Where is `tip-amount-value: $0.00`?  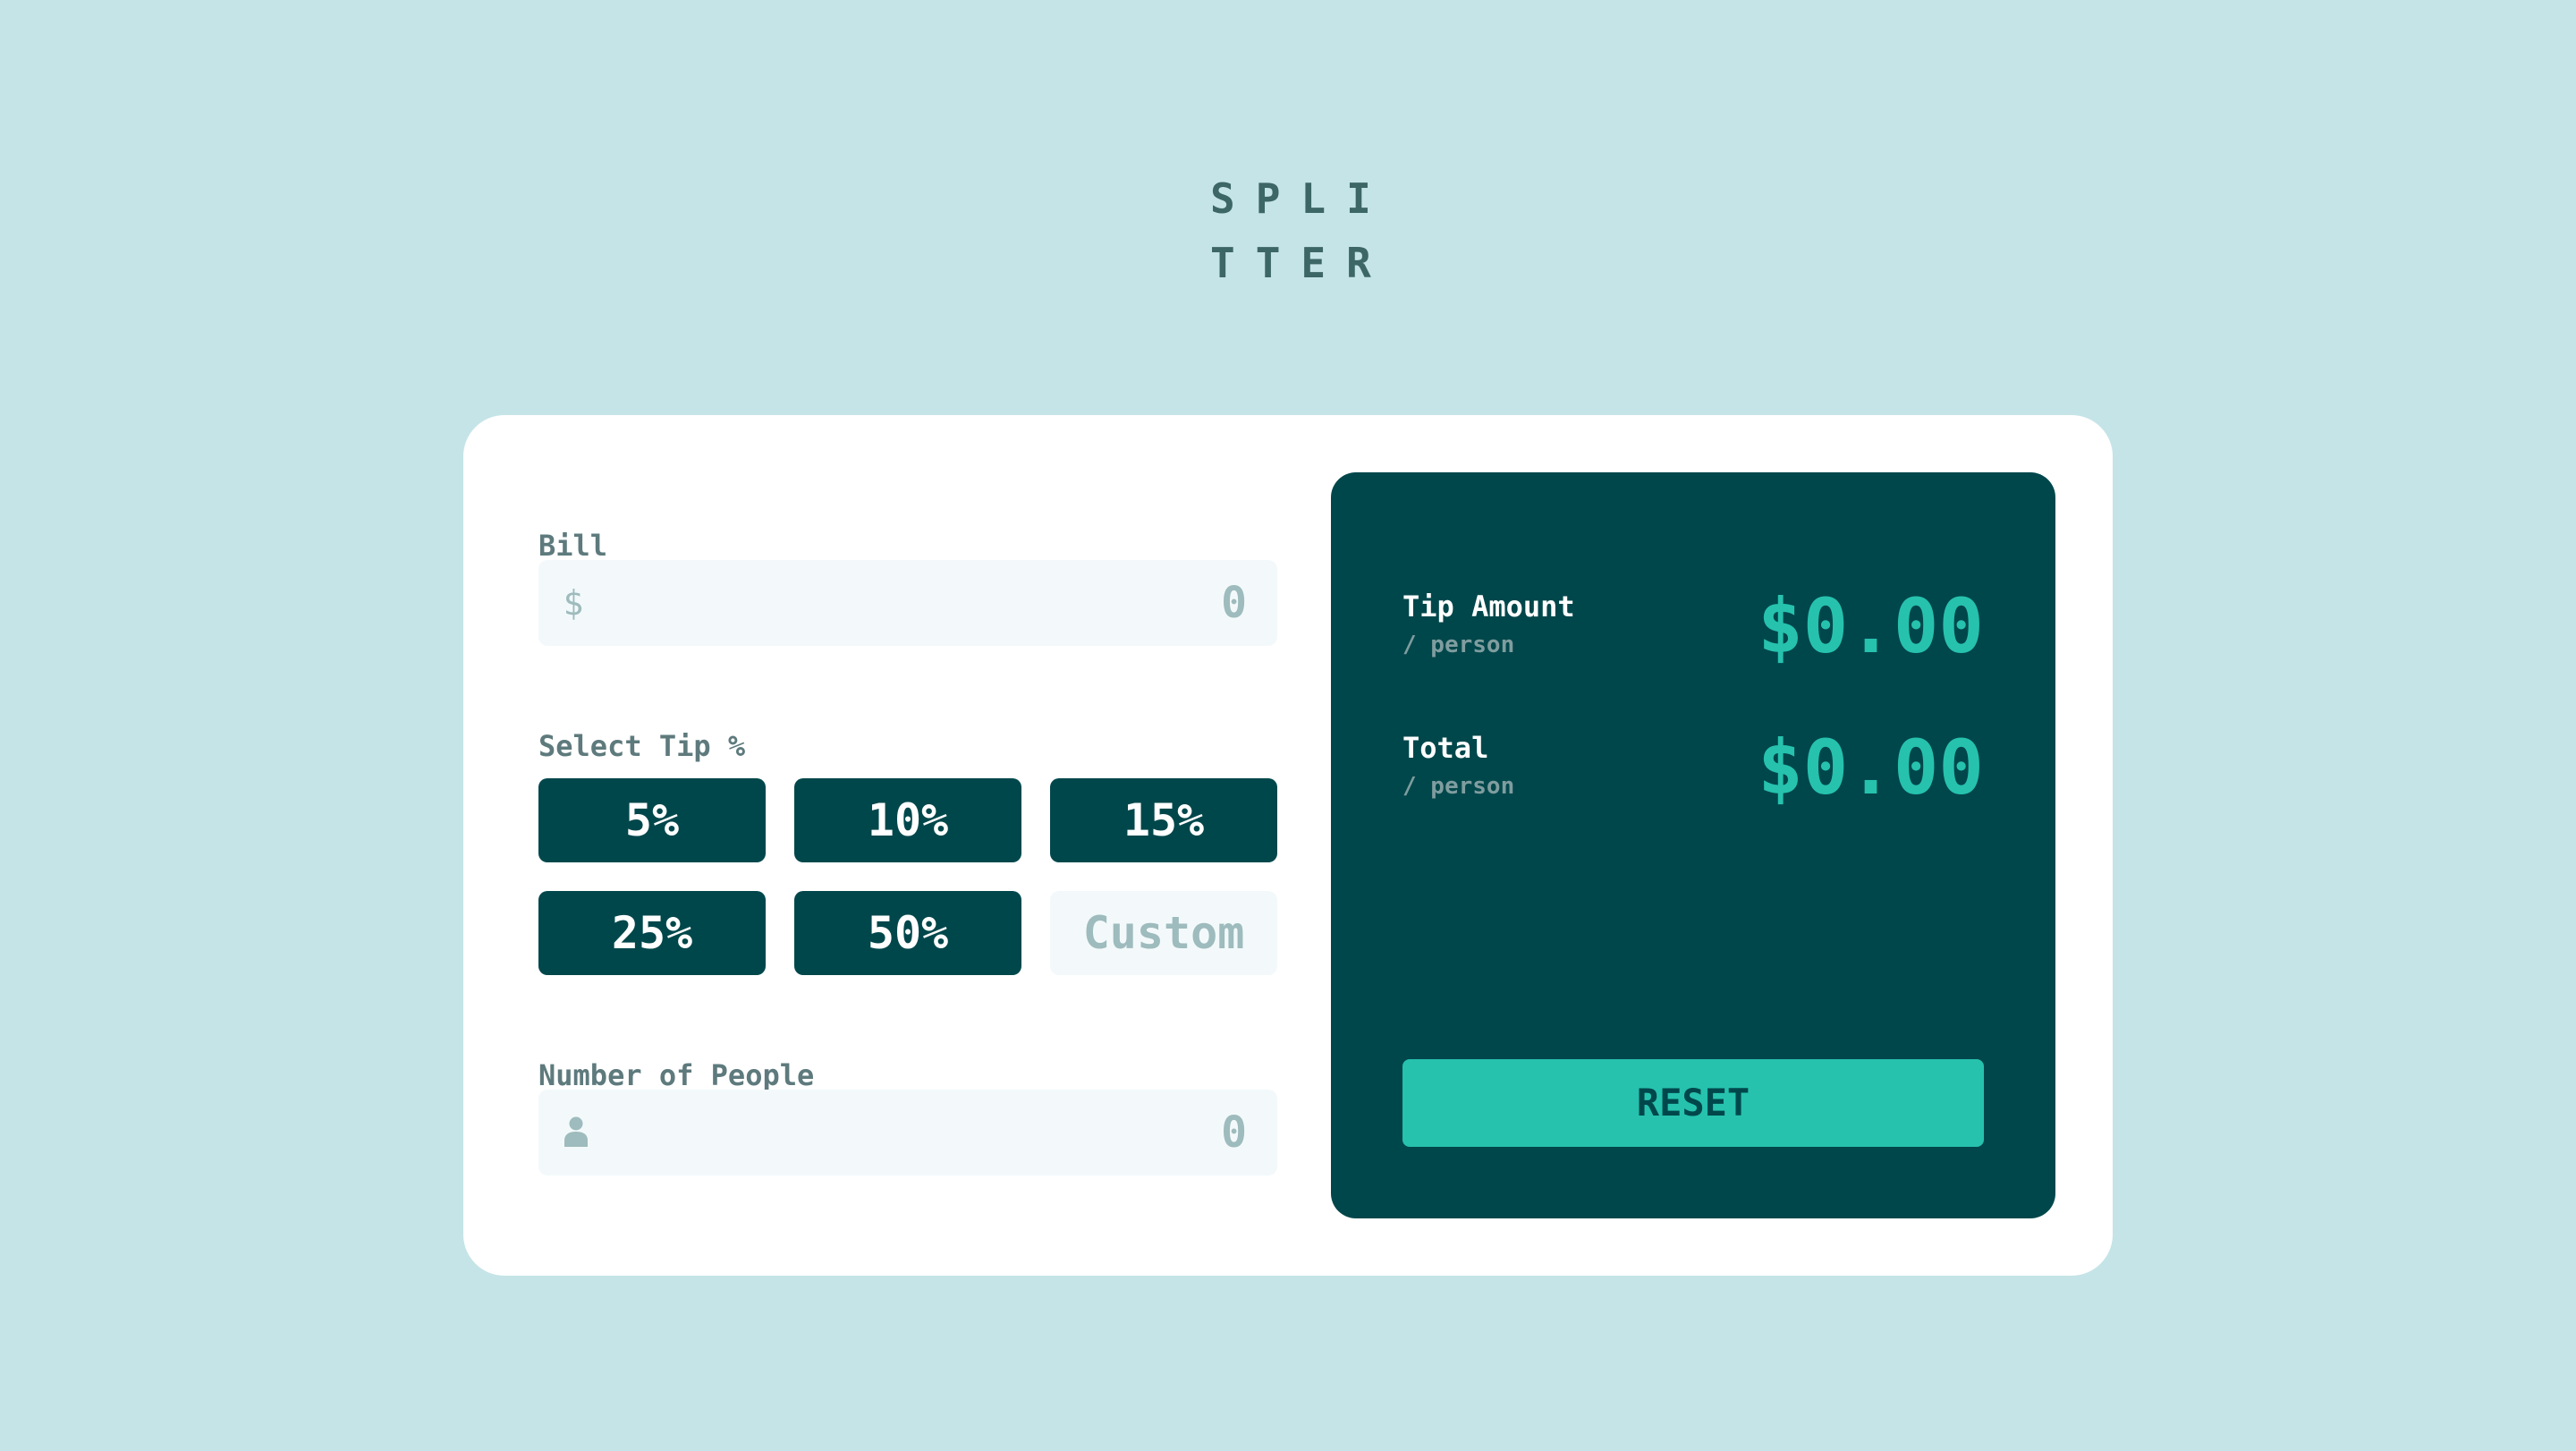
tip-amount-value: $0.00 is located at coordinates (1871, 626).